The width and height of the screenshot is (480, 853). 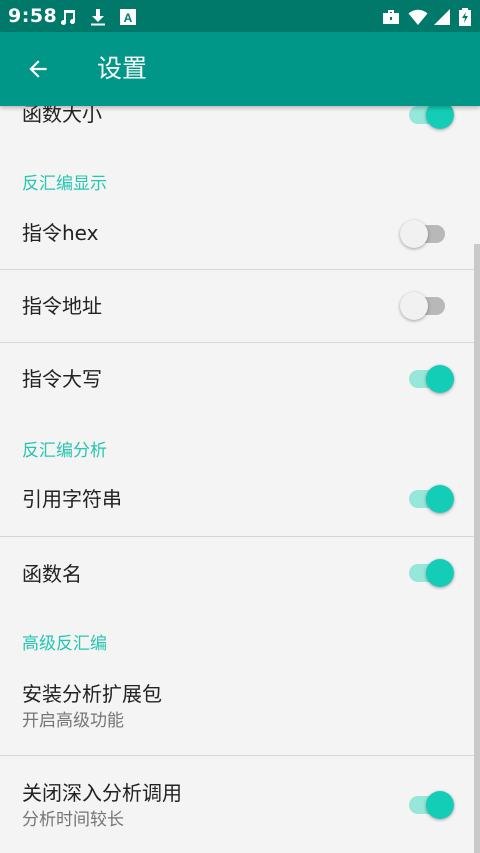 I want to click on setting-disable-deep-analysis: 关闭深入分析调用 分析时间较长, so click(x=237, y=804).